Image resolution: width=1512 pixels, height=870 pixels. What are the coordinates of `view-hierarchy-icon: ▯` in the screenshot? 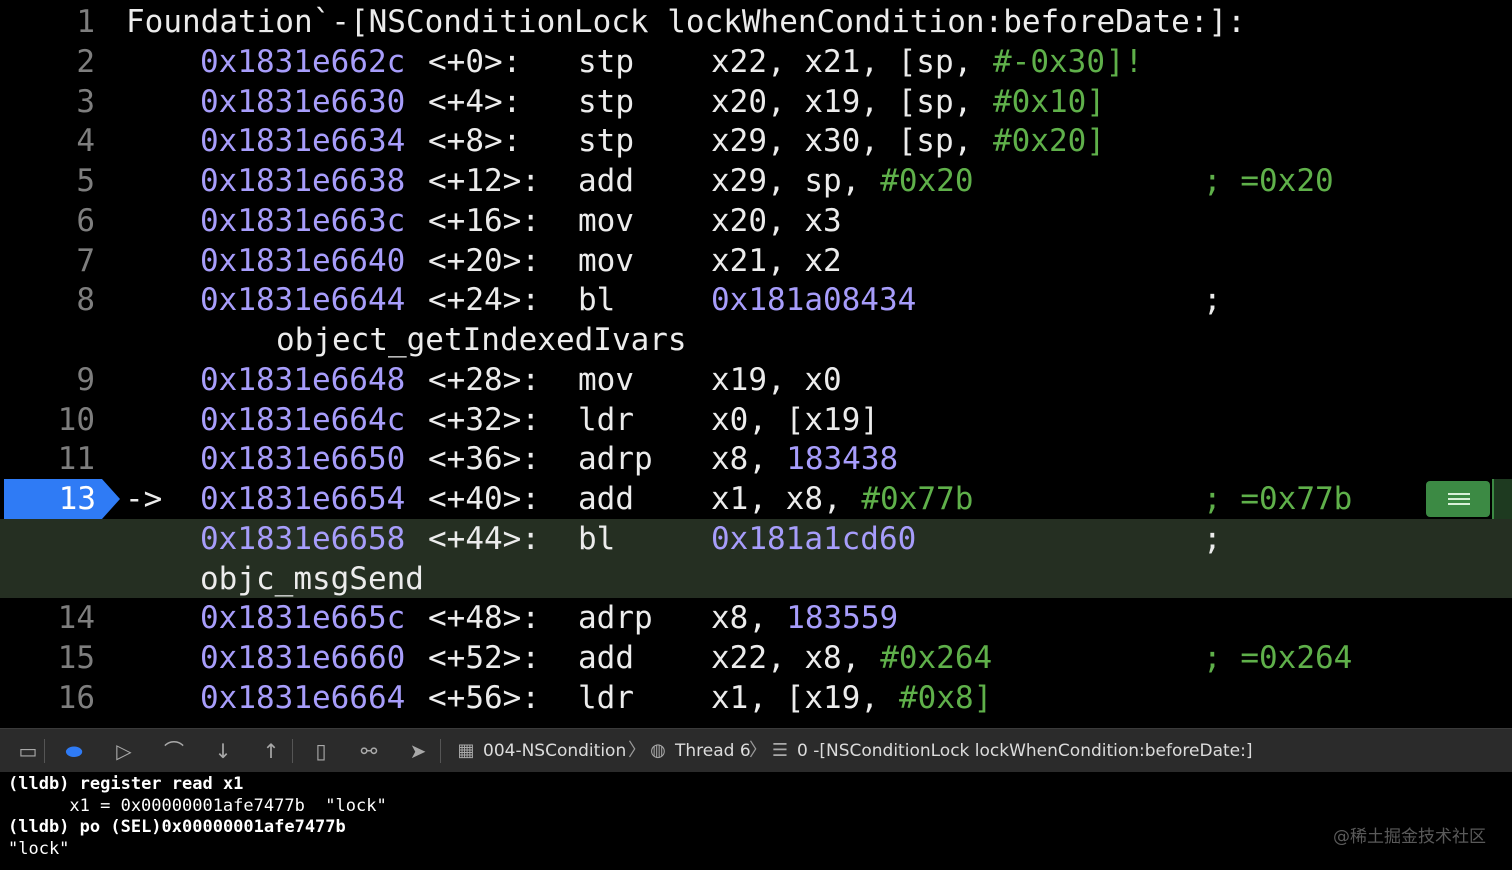 It's located at (321, 751).